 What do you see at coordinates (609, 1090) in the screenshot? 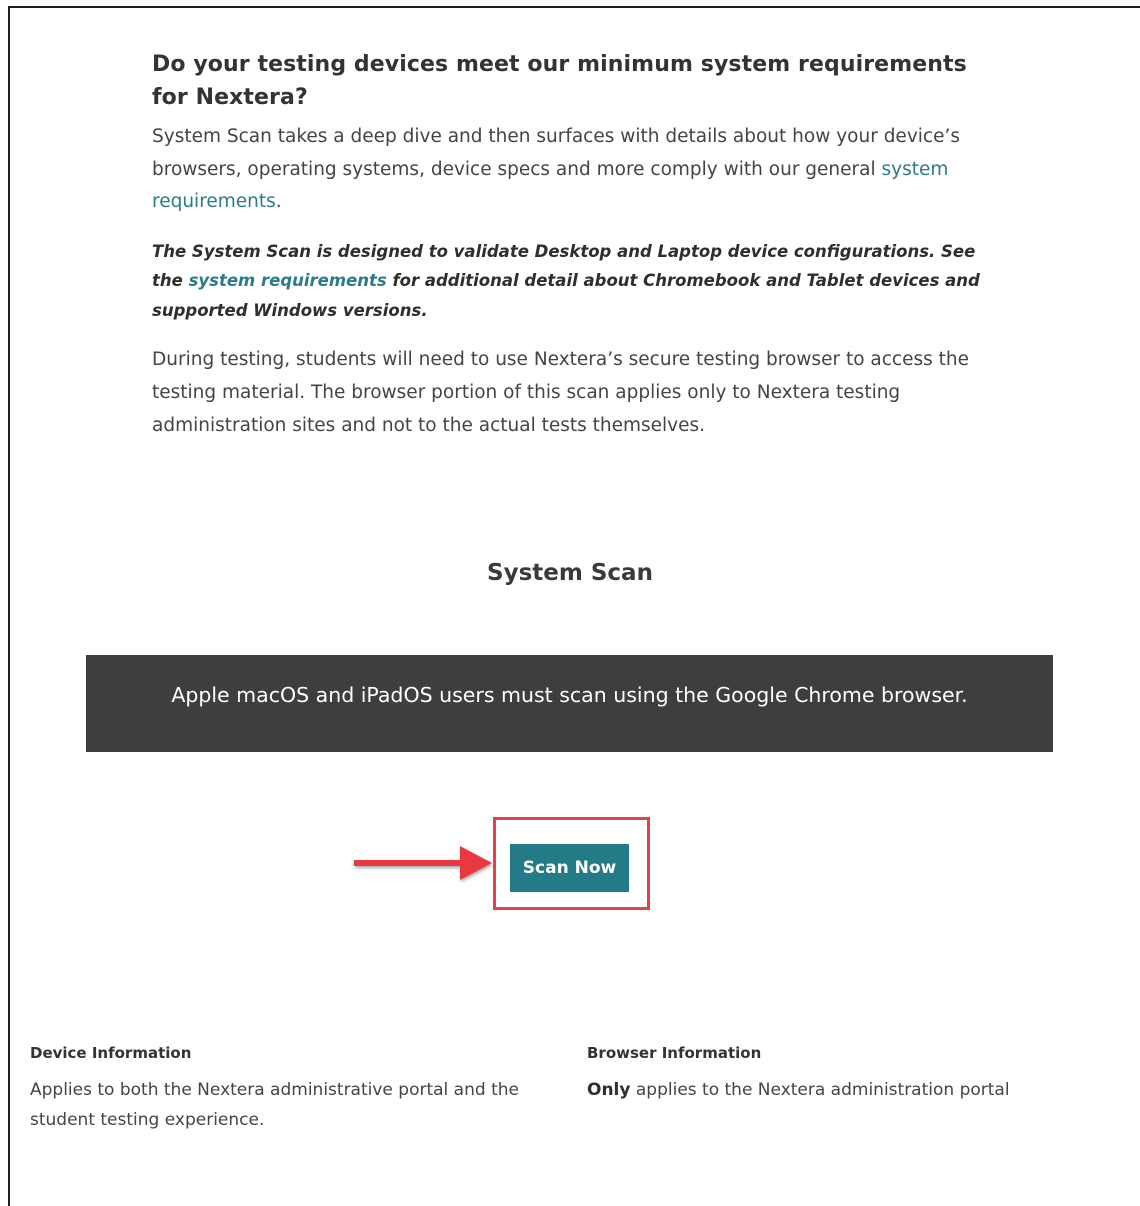
I see `browser-information-emphasis: Only` at bounding box center [609, 1090].